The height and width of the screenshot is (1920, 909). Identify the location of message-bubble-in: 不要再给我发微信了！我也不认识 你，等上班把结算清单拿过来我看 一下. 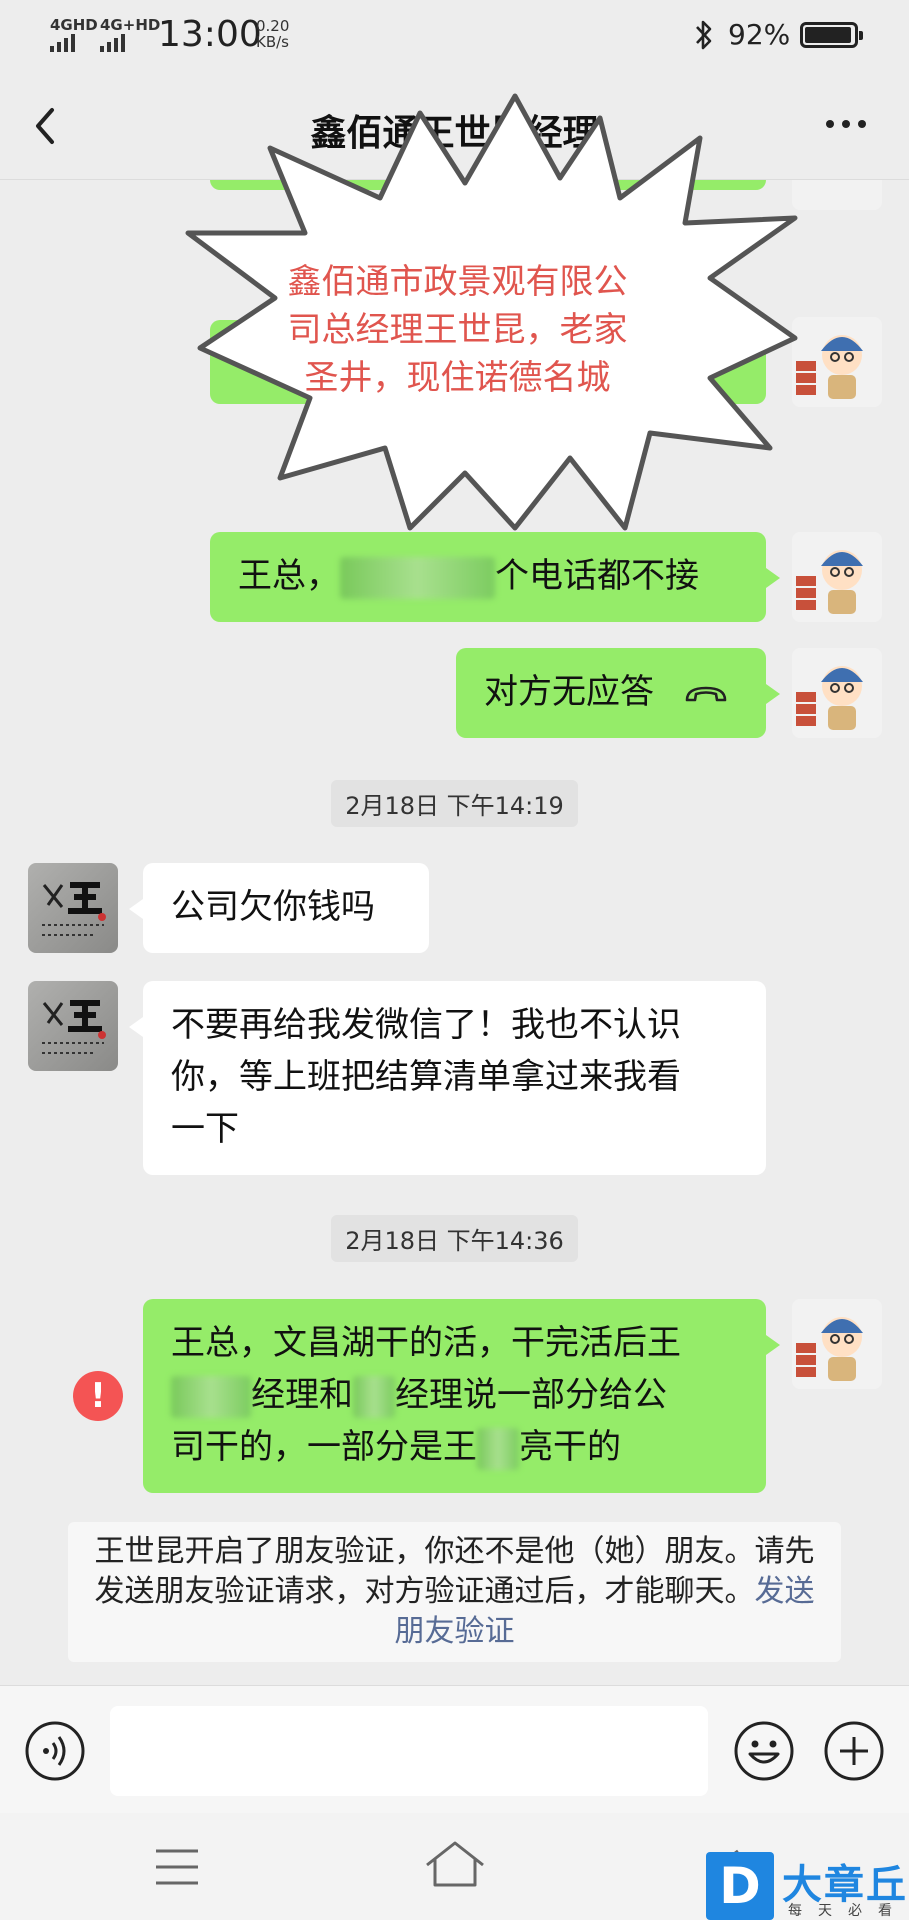
(447, 1078).